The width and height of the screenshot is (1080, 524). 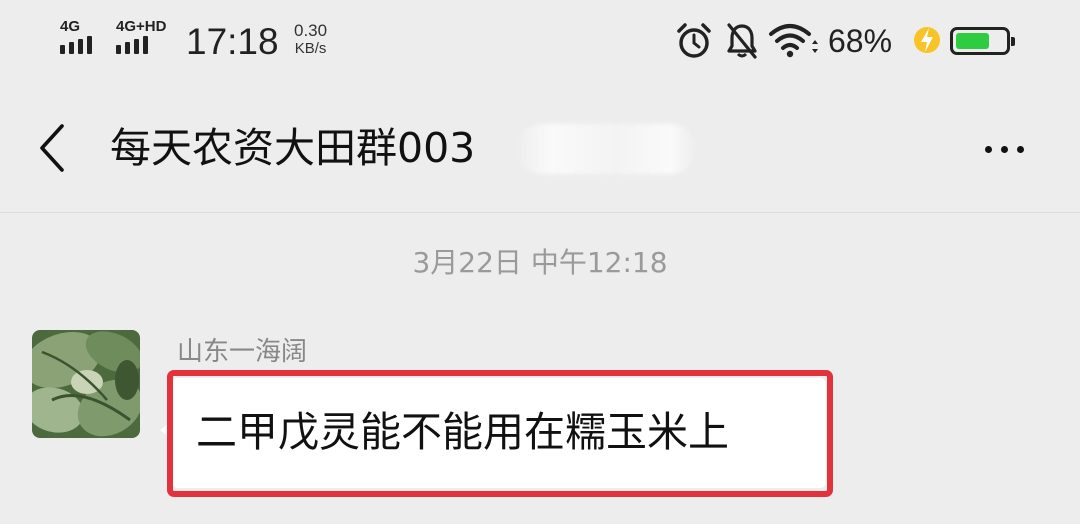 I want to click on cellular-signal-1: 4G, so click(x=83, y=38).